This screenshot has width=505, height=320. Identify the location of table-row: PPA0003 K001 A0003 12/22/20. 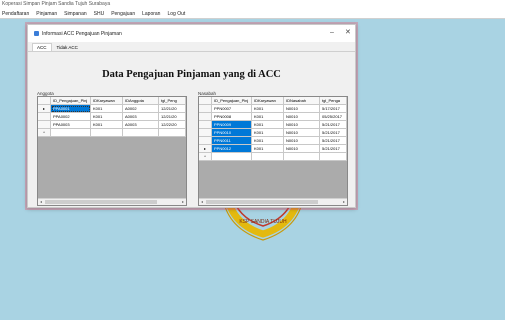
(112, 125).